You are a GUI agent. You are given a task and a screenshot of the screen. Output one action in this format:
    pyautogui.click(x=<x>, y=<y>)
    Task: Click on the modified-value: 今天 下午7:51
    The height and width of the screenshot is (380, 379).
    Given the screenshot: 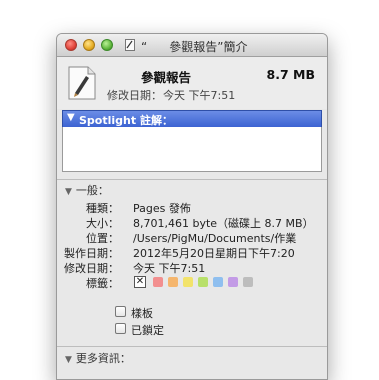 What is the action you would take?
    pyautogui.click(x=199, y=95)
    